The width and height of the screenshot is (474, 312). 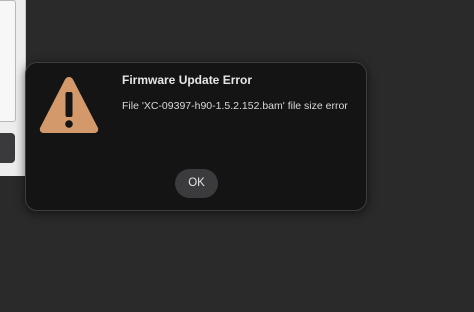 I want to click on exclamation-dot, so click(x=69, y=124).